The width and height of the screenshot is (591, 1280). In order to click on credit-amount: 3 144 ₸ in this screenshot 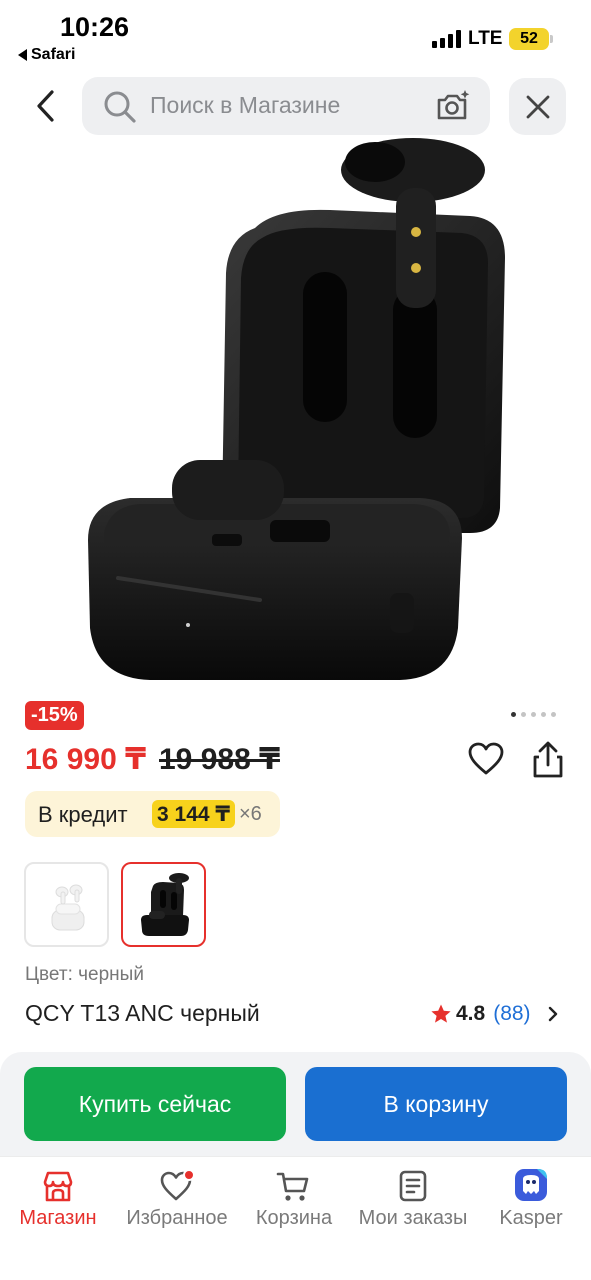, I will do `click(193, 814)`.